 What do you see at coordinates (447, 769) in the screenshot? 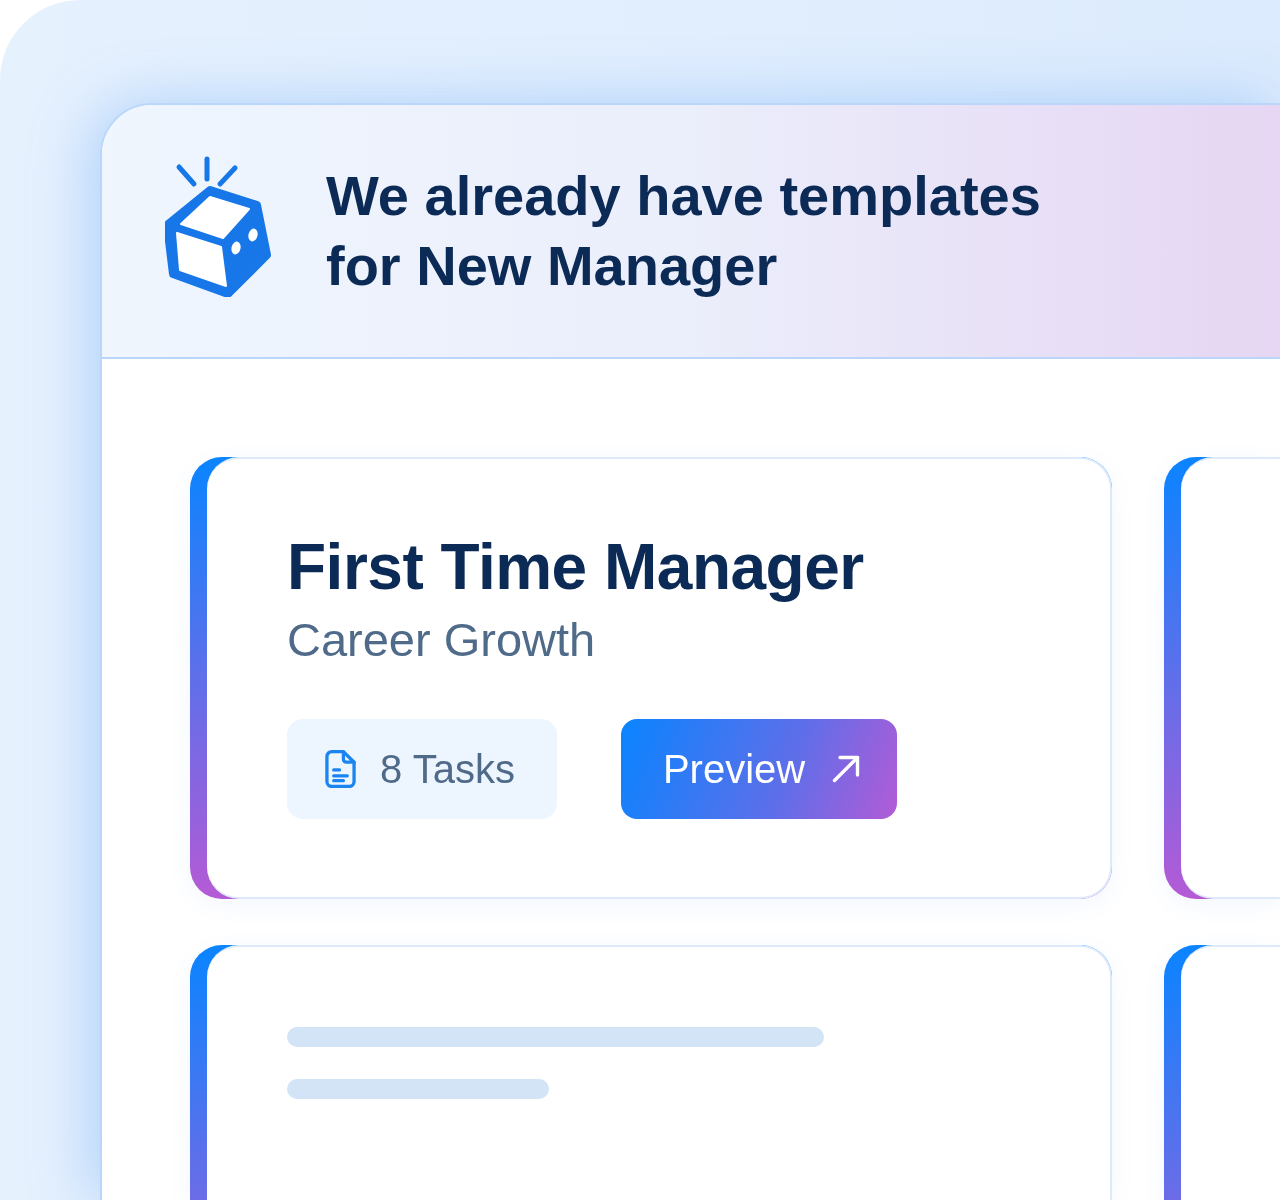
I see `tasks-label: 8 Tasks` at bounding box center [447, 769].